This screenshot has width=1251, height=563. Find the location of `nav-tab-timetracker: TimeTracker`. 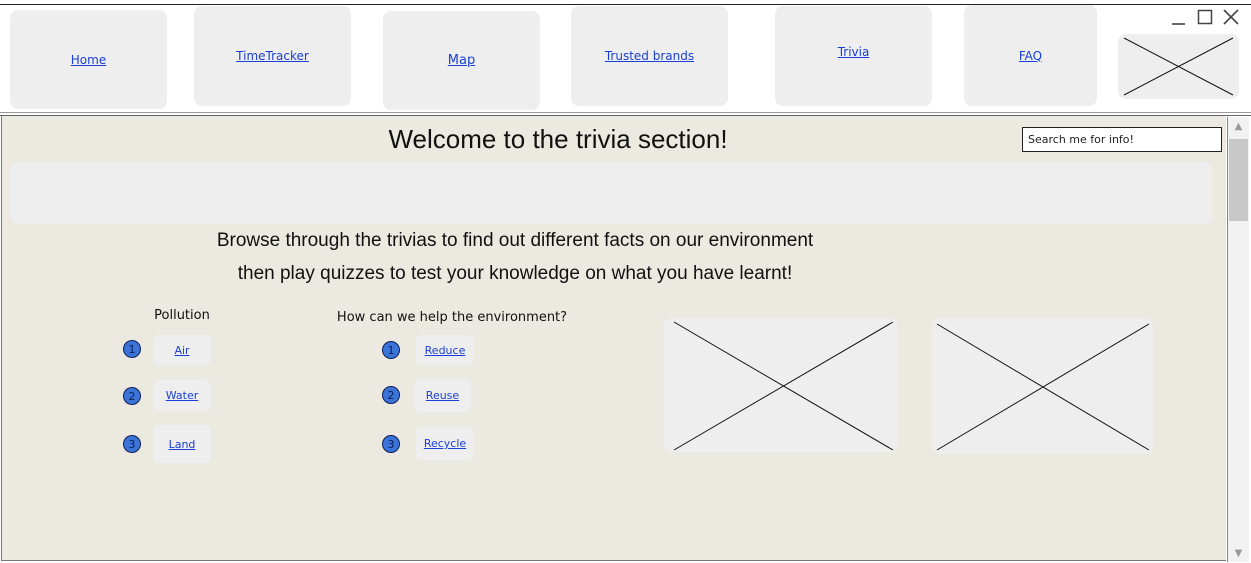

nav-tab-timetracker: TimeTracker is located at coordinates (272, 56).